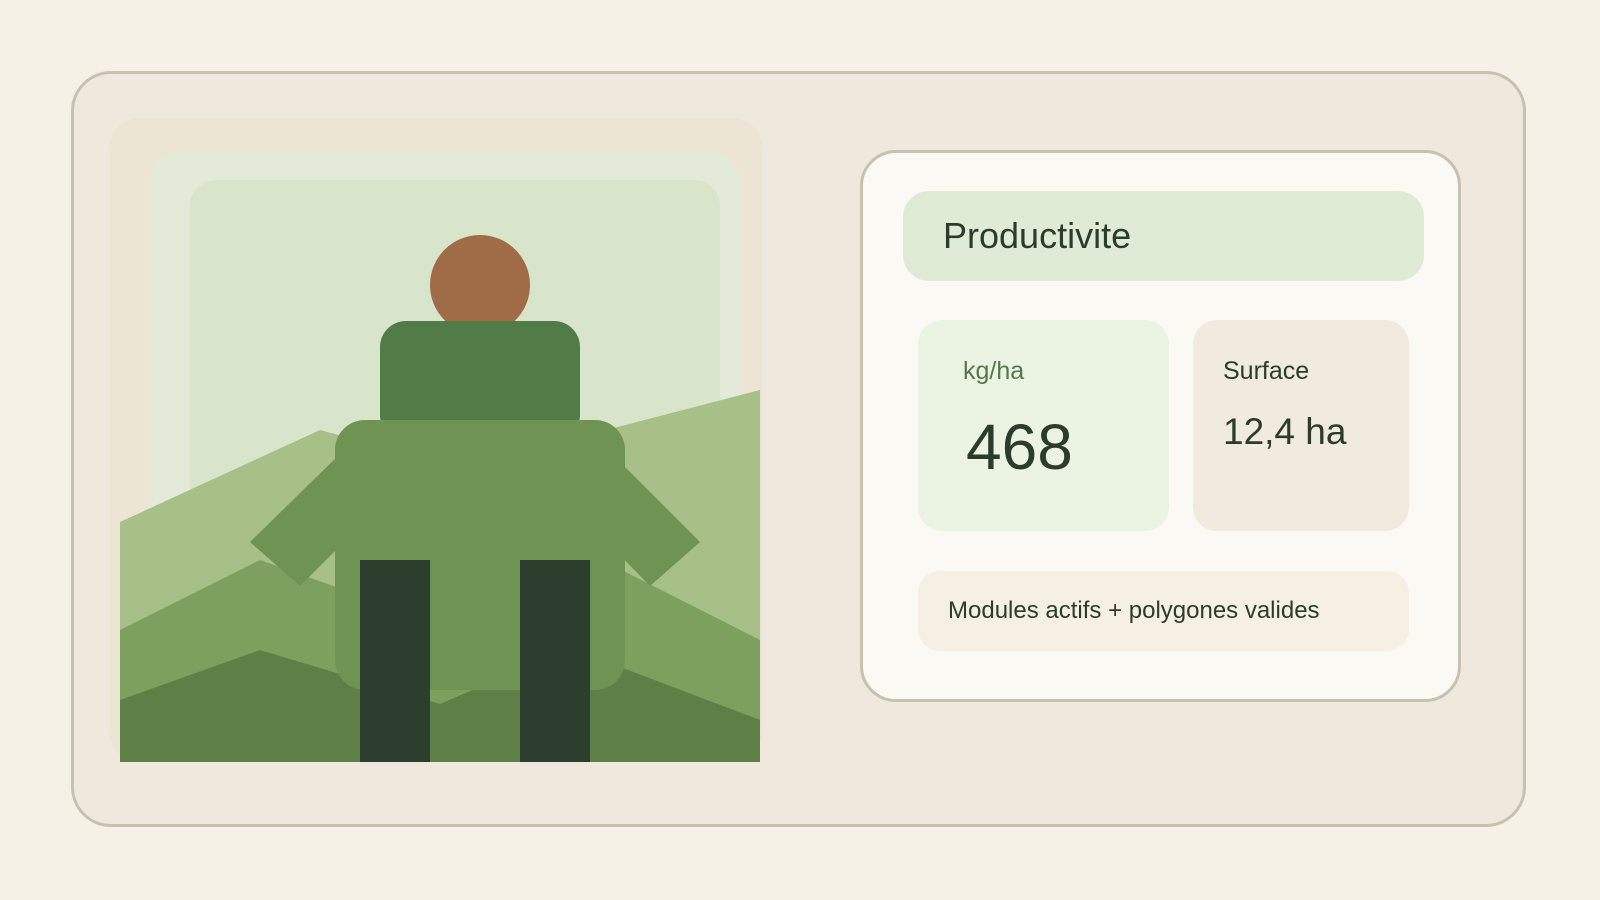  I want to click on surface-stat-tile: Surface 12,4 ha, so click(1301, 425).